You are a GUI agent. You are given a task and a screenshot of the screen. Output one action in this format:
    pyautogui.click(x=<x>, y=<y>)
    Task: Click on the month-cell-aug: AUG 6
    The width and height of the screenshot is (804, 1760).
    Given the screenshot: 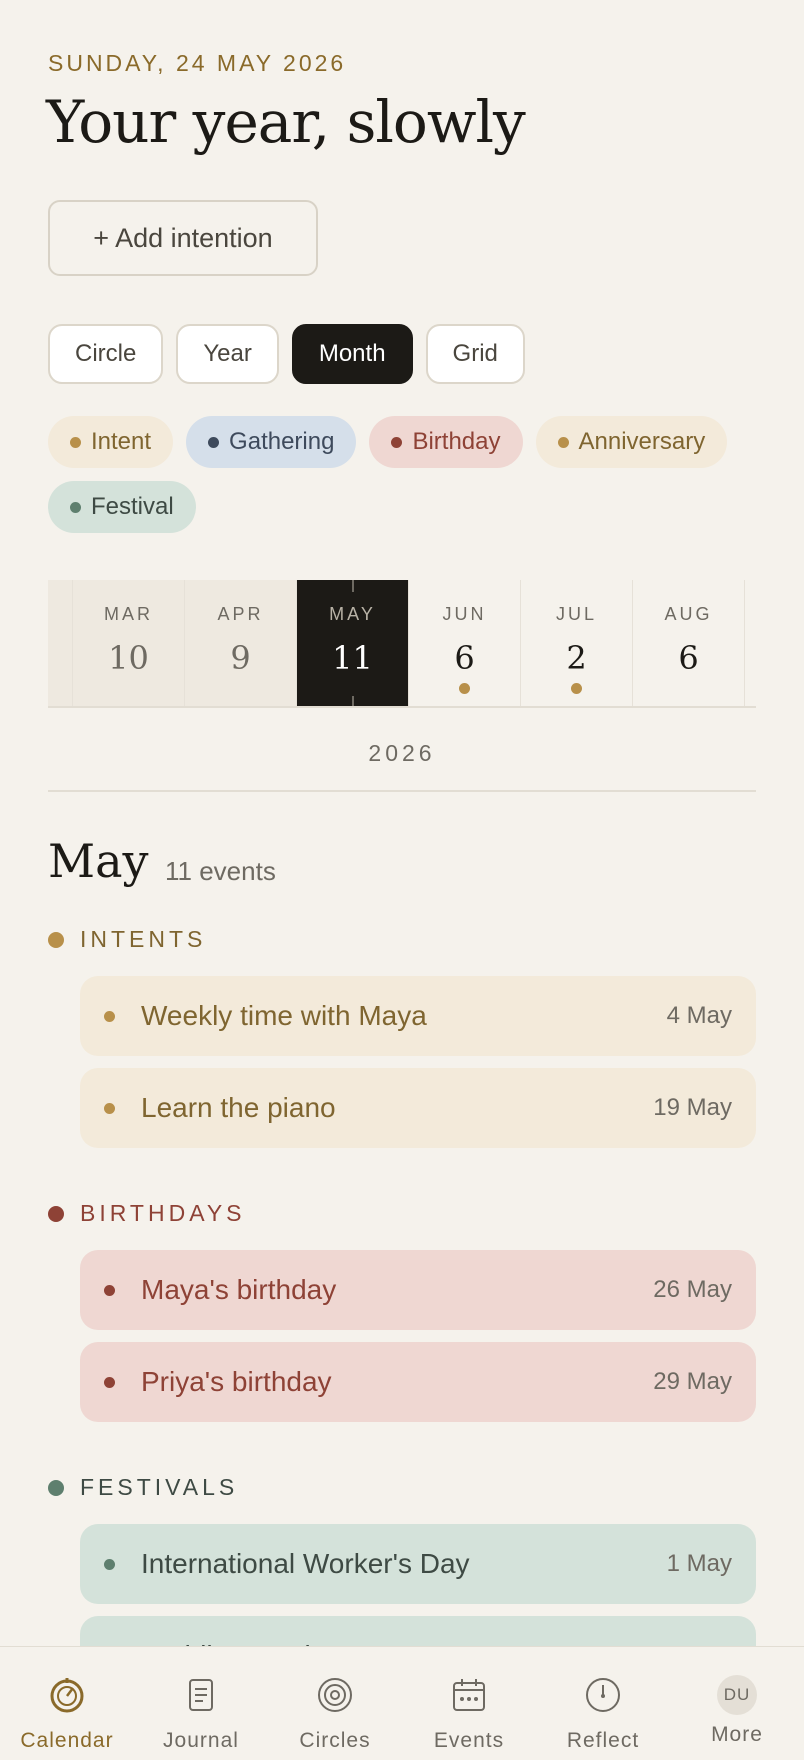 What is the action you would take?
    pyautogui.click(x=689, y=643)
    